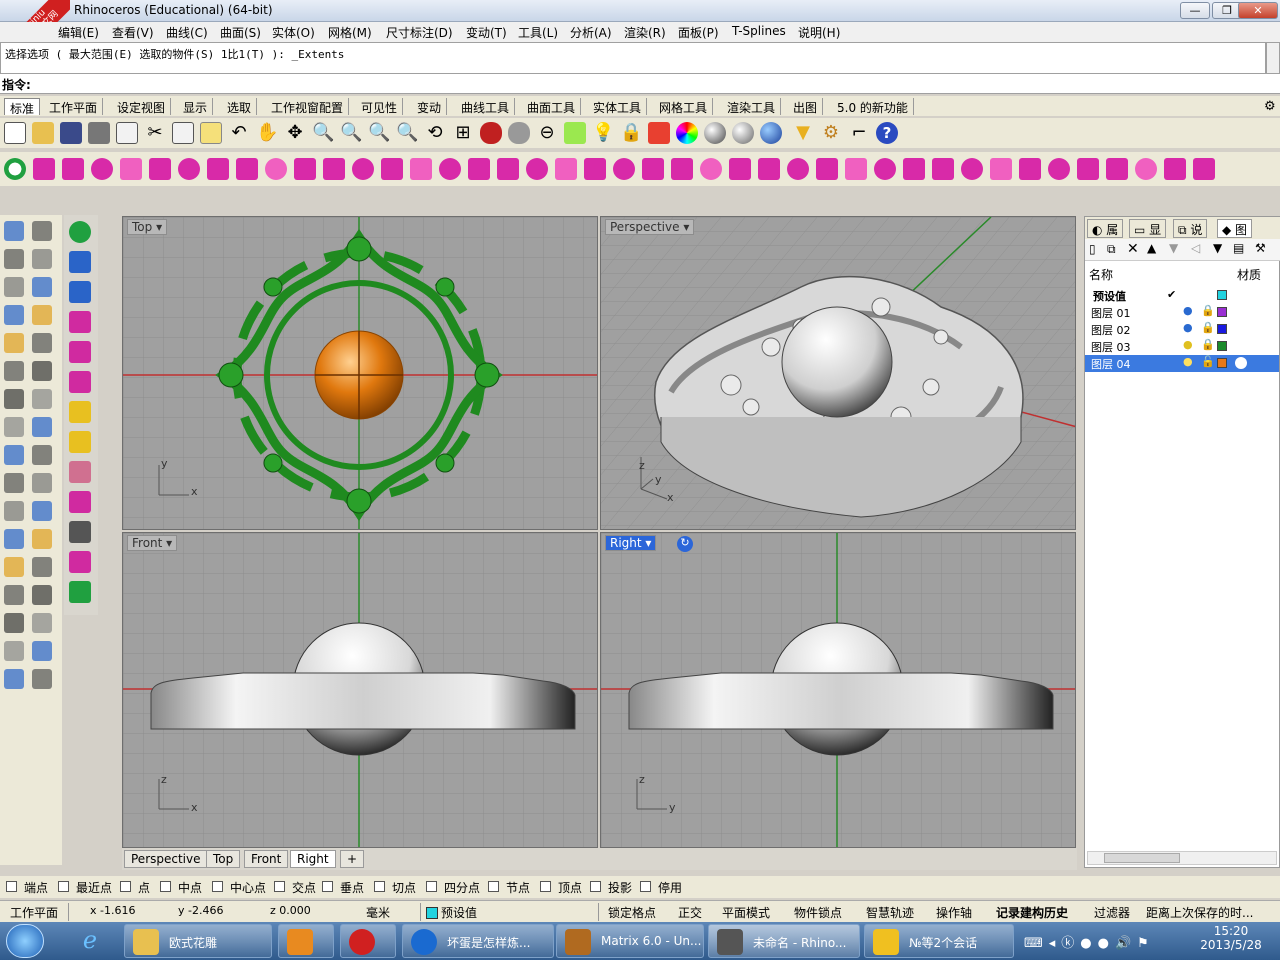 This screenshot has height=960, width=1280. Describe the element at coordinates (435, 133) in the screenshot. I see `undo-view-icon: ⟲` at that location.